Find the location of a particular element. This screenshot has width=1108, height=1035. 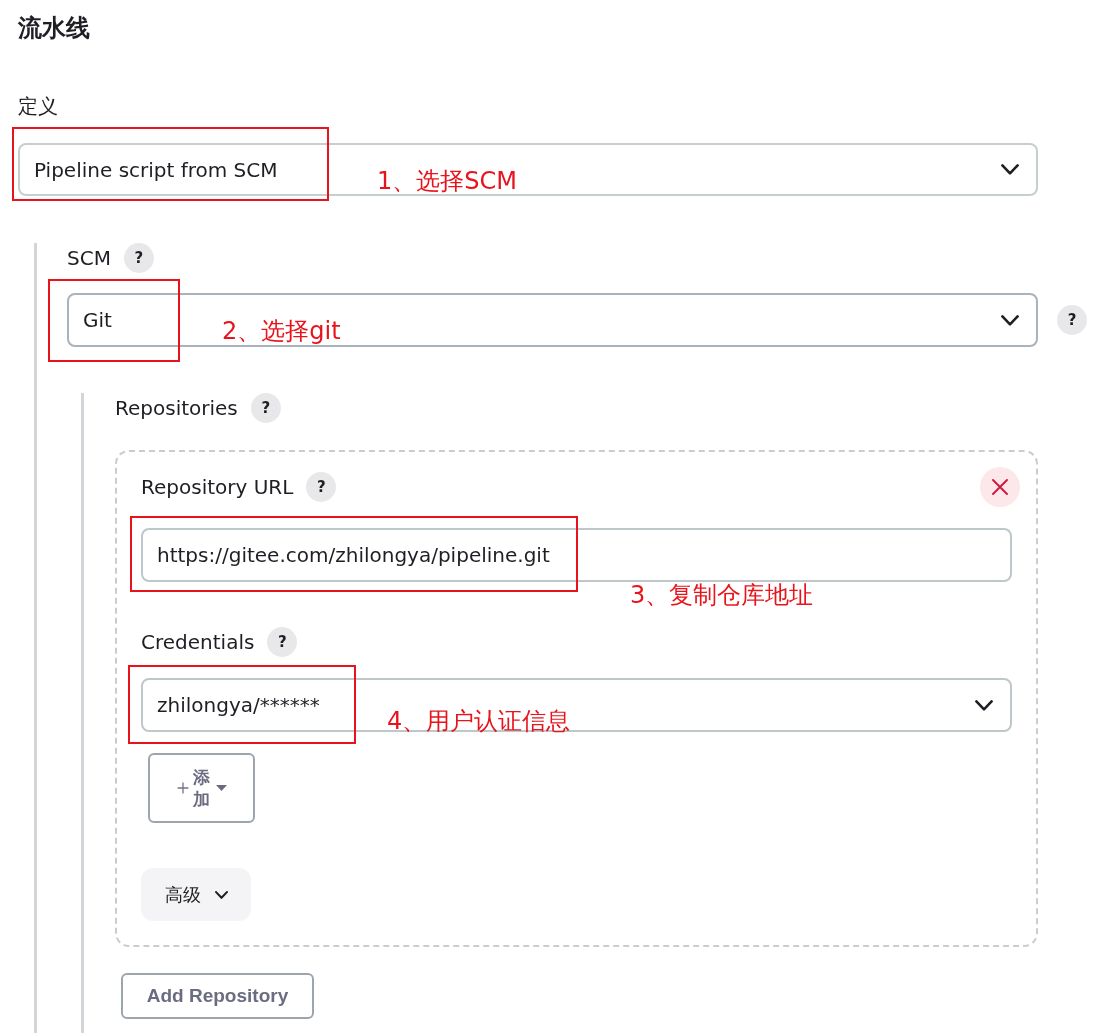

annotation-note: 1、选择SCM is located at coordinates (447, 181).